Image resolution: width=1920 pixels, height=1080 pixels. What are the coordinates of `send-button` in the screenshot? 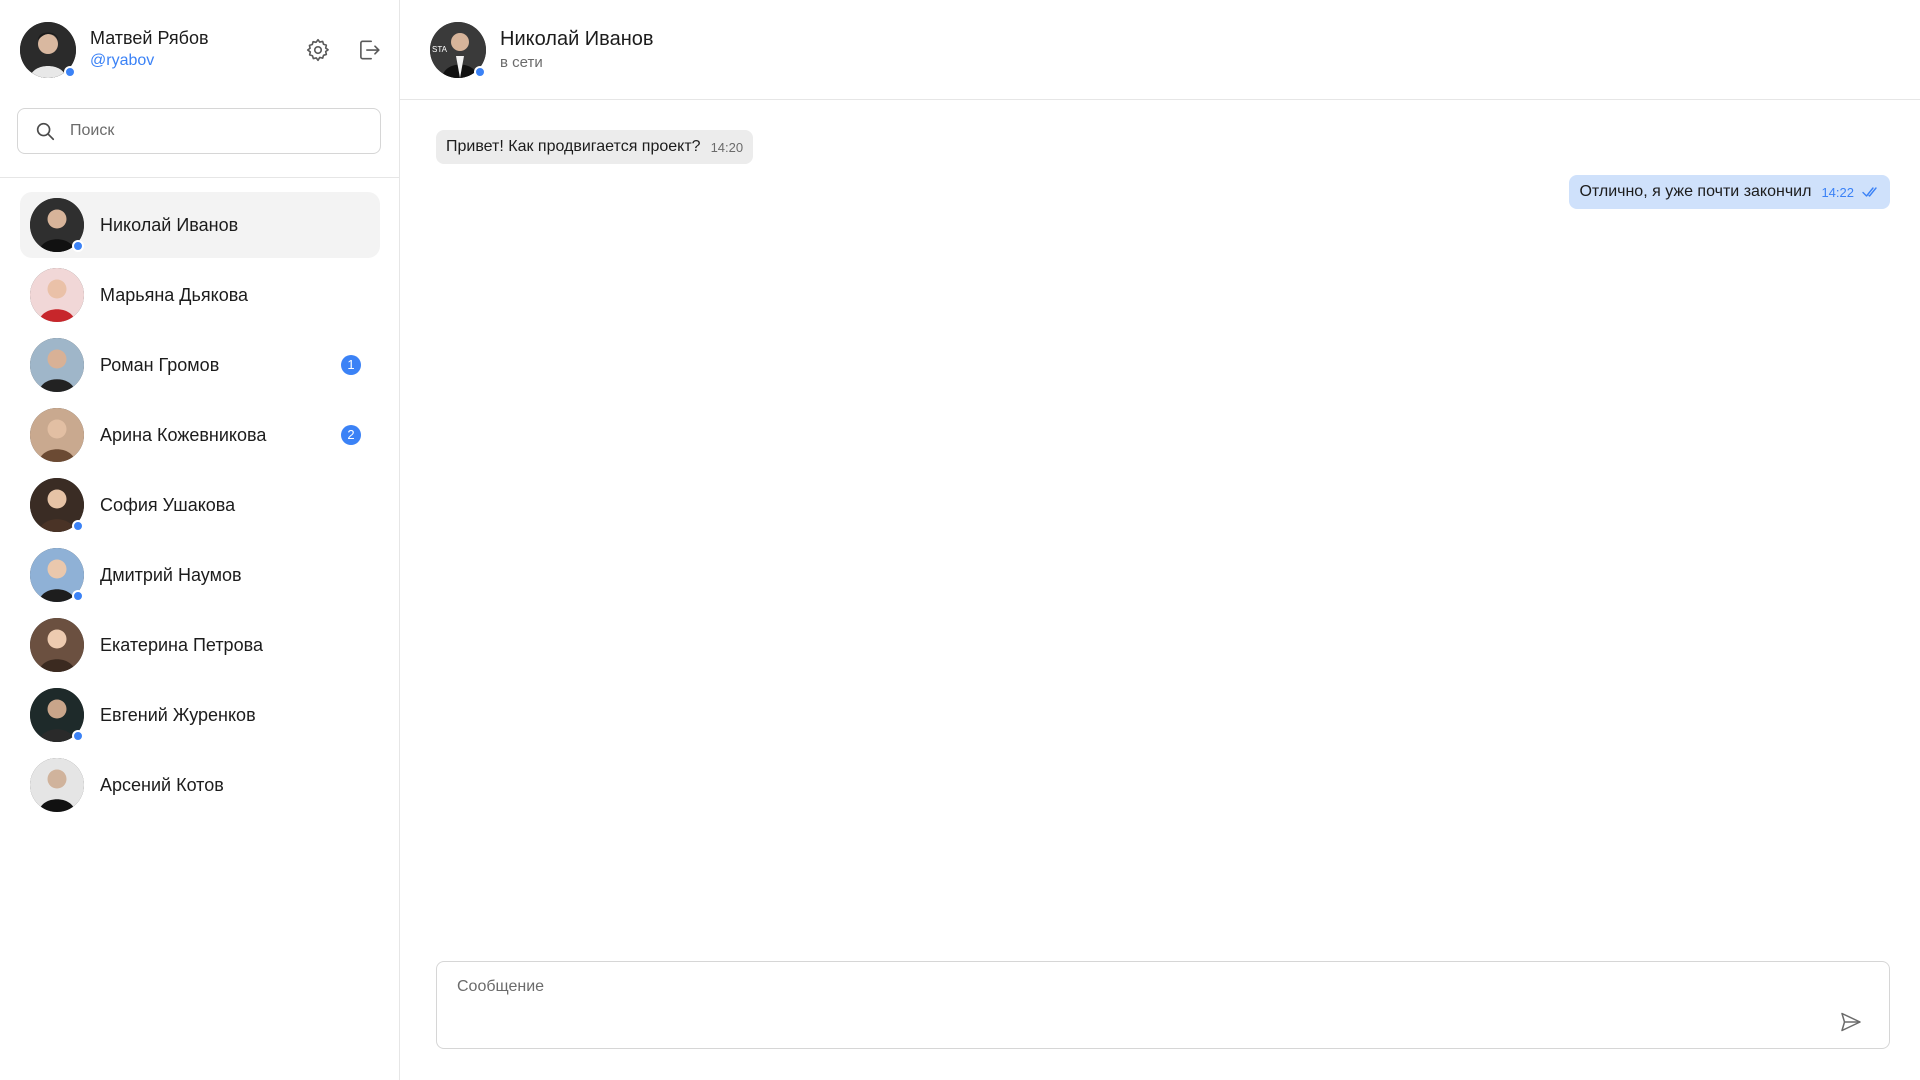 It's located at (1851, 1022).